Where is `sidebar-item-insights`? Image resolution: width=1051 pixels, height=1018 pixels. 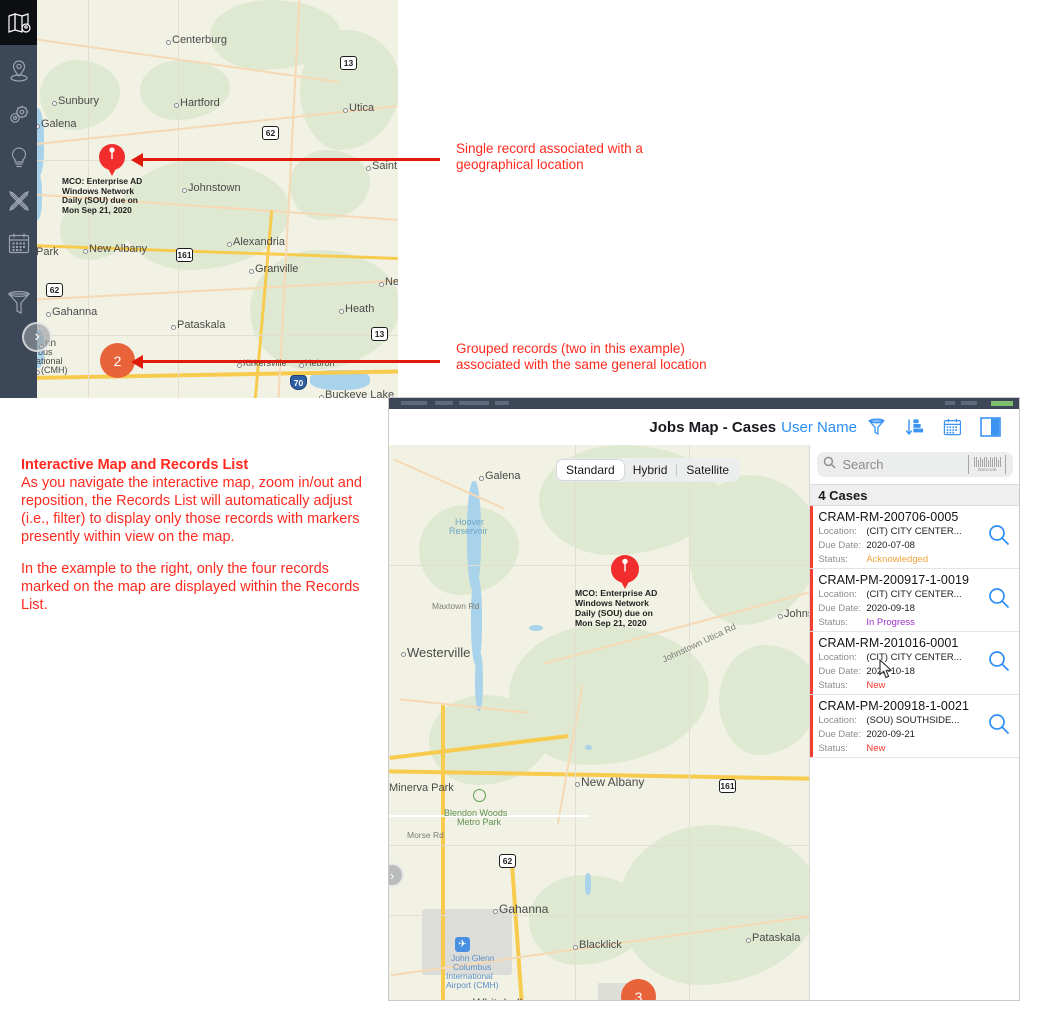
sidebar-item-insights is located at coordinates (18, 157).